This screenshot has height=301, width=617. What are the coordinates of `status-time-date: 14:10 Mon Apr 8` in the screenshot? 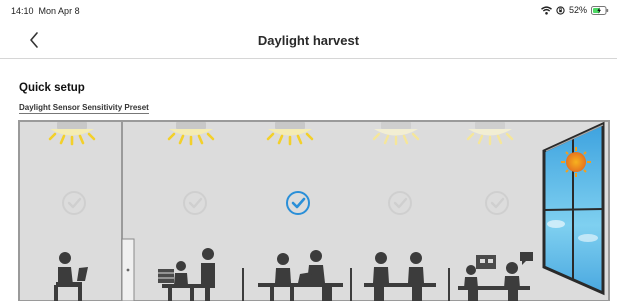 It's located at (45, 11).